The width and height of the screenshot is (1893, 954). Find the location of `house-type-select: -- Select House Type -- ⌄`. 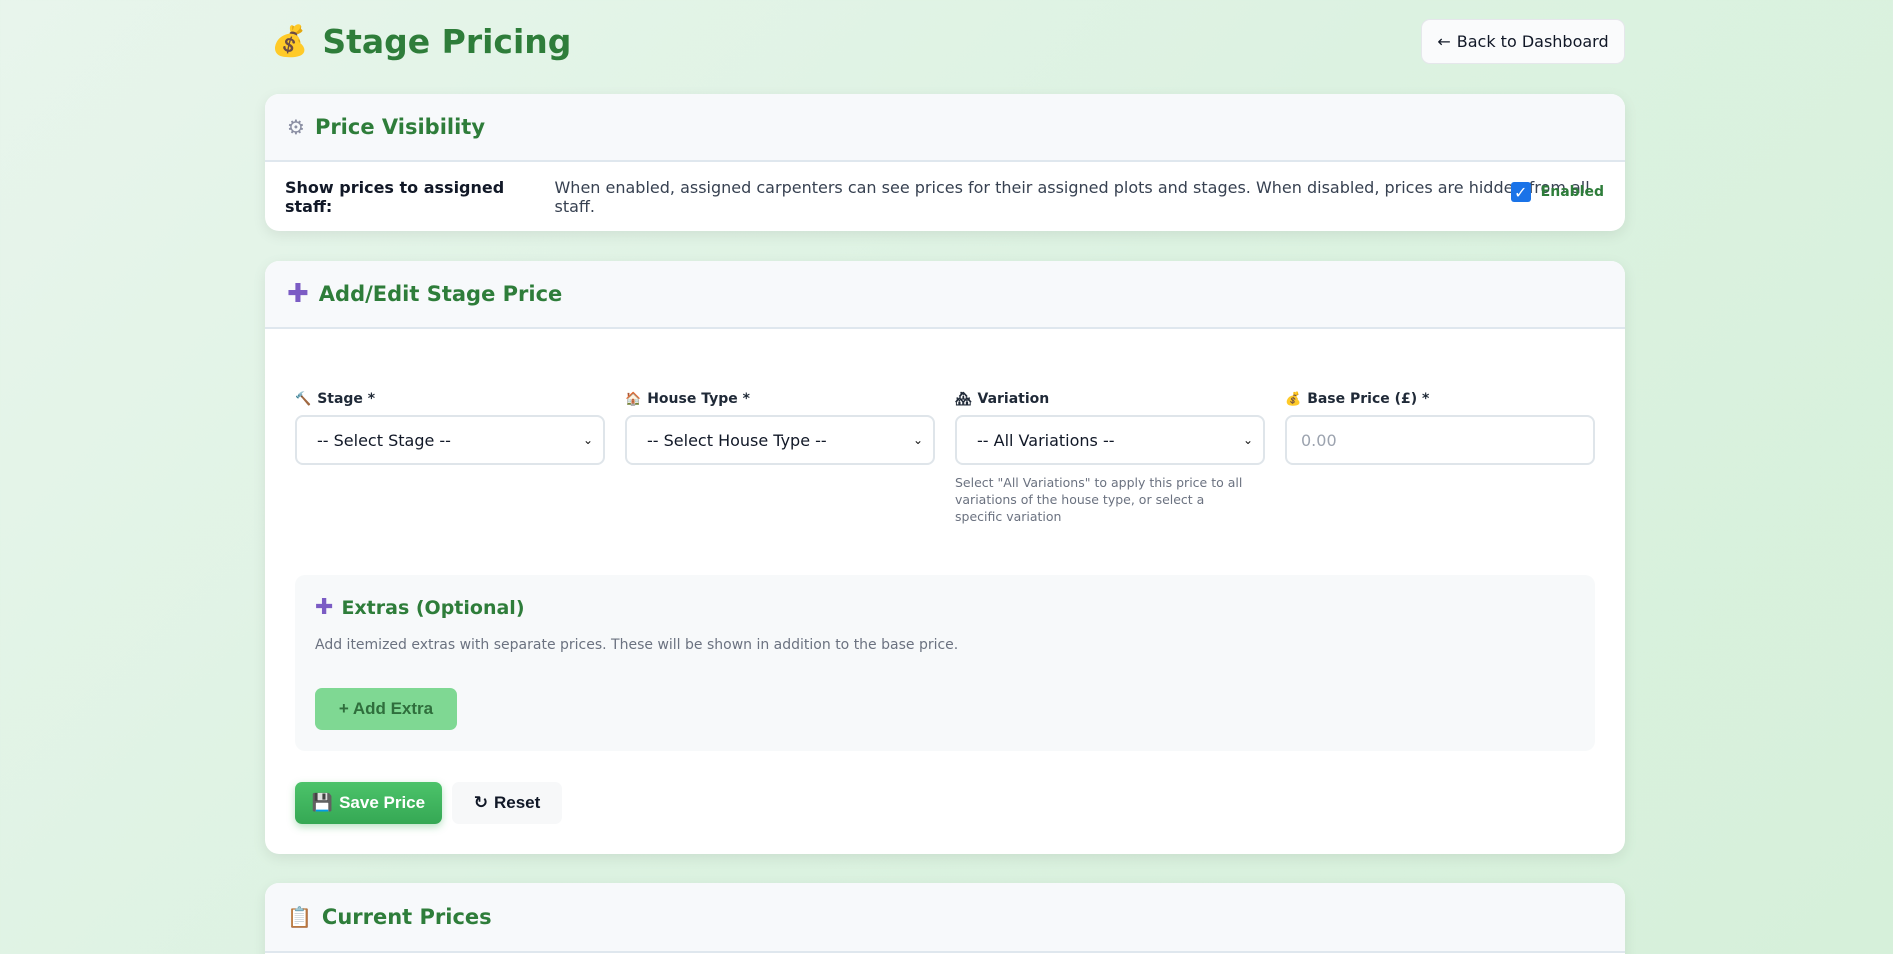

house-type-select: -- Select House Type -- ⌄ is located at coordinates (780, 440).